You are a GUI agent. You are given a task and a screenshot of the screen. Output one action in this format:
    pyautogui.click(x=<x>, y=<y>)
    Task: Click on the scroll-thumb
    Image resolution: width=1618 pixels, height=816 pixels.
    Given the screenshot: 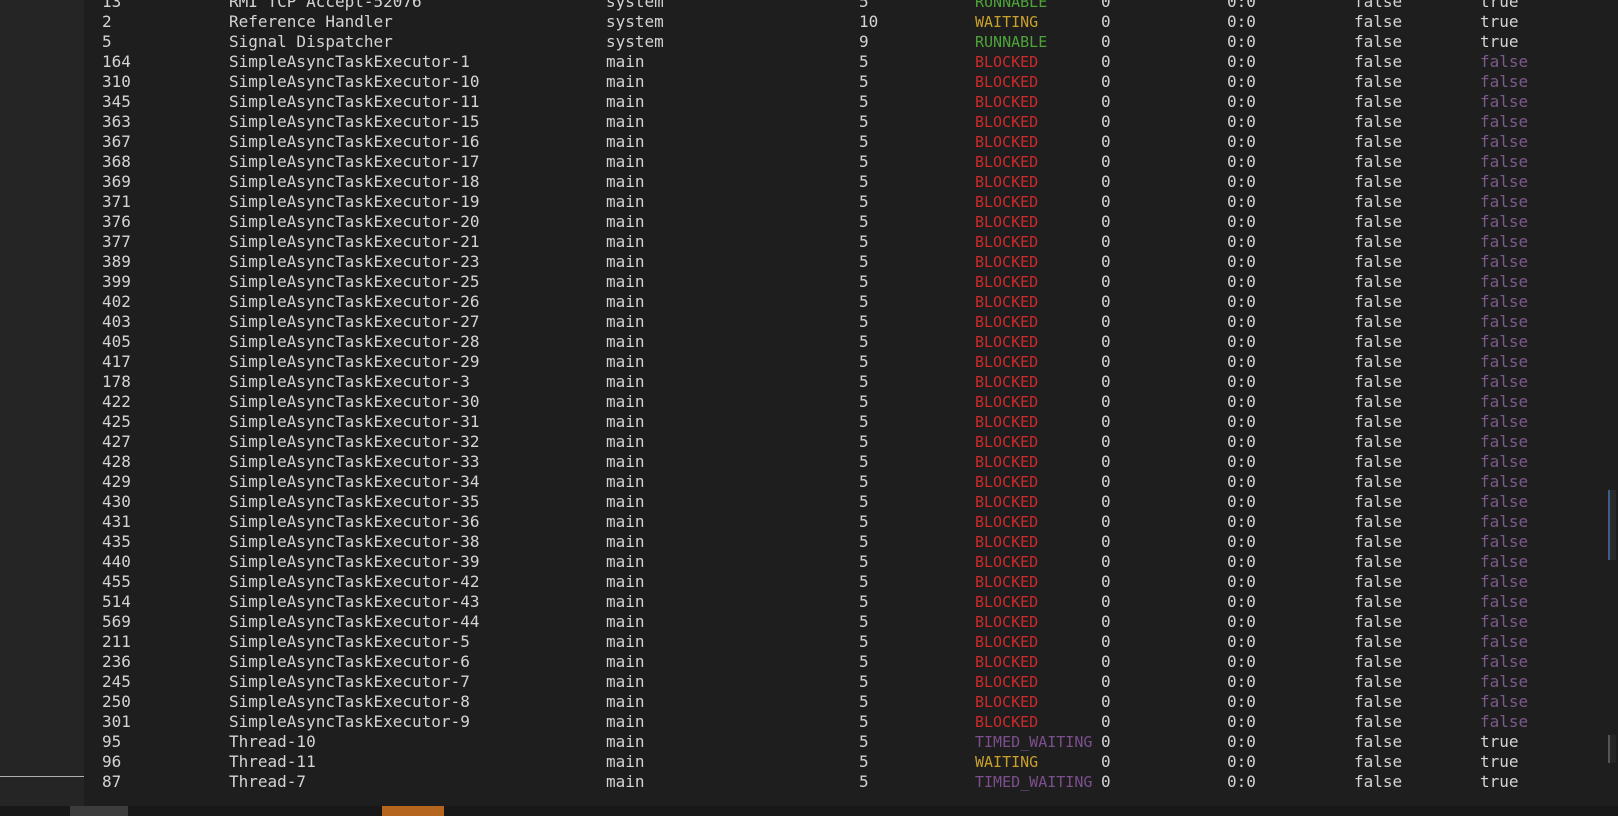 What is the action you would take?
    pyautogui.click(x=1612, y=749)
    